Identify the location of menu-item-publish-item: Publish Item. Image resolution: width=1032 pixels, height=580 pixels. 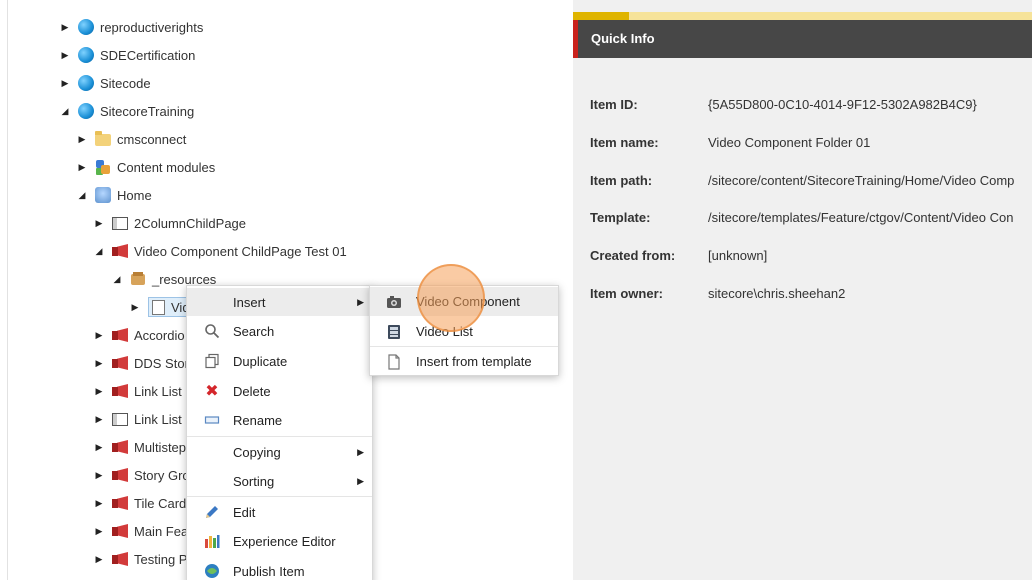
(279, 568).